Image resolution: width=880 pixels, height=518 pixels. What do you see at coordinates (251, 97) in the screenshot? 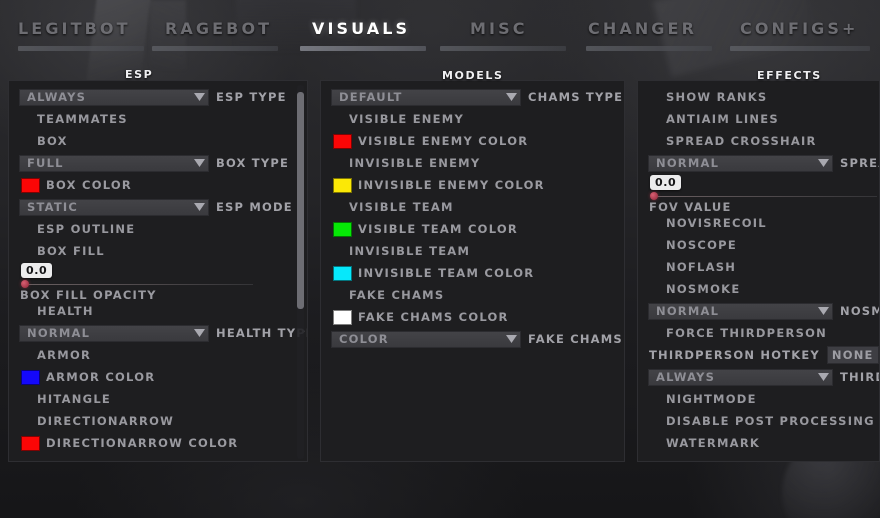
I see `dropdown-caption: ESP TYPE` at bounding box center [251, 97].